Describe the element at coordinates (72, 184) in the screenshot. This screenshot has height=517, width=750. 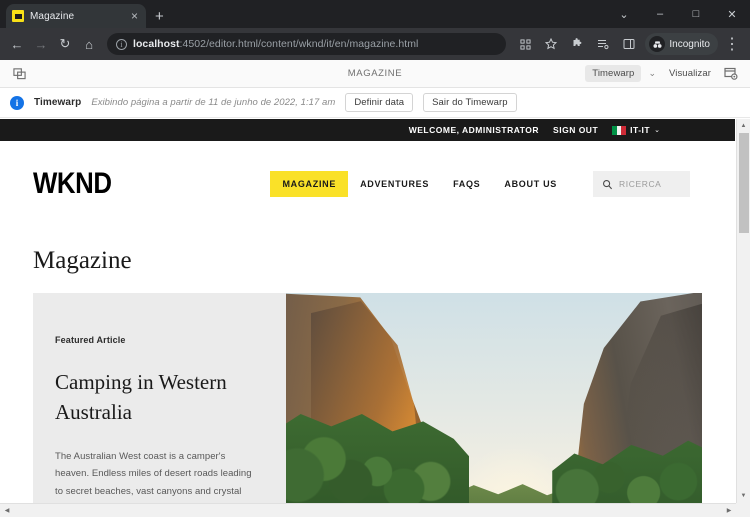
I see `site-logo: WKND` at that location.